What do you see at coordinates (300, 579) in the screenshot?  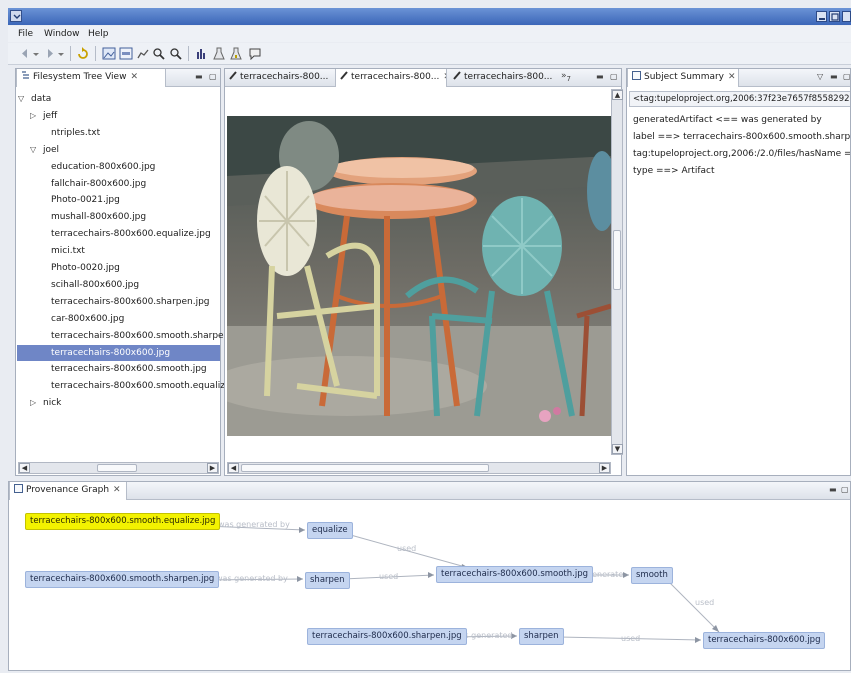 I see `edge-arrow` at bounding box center [300, 579].